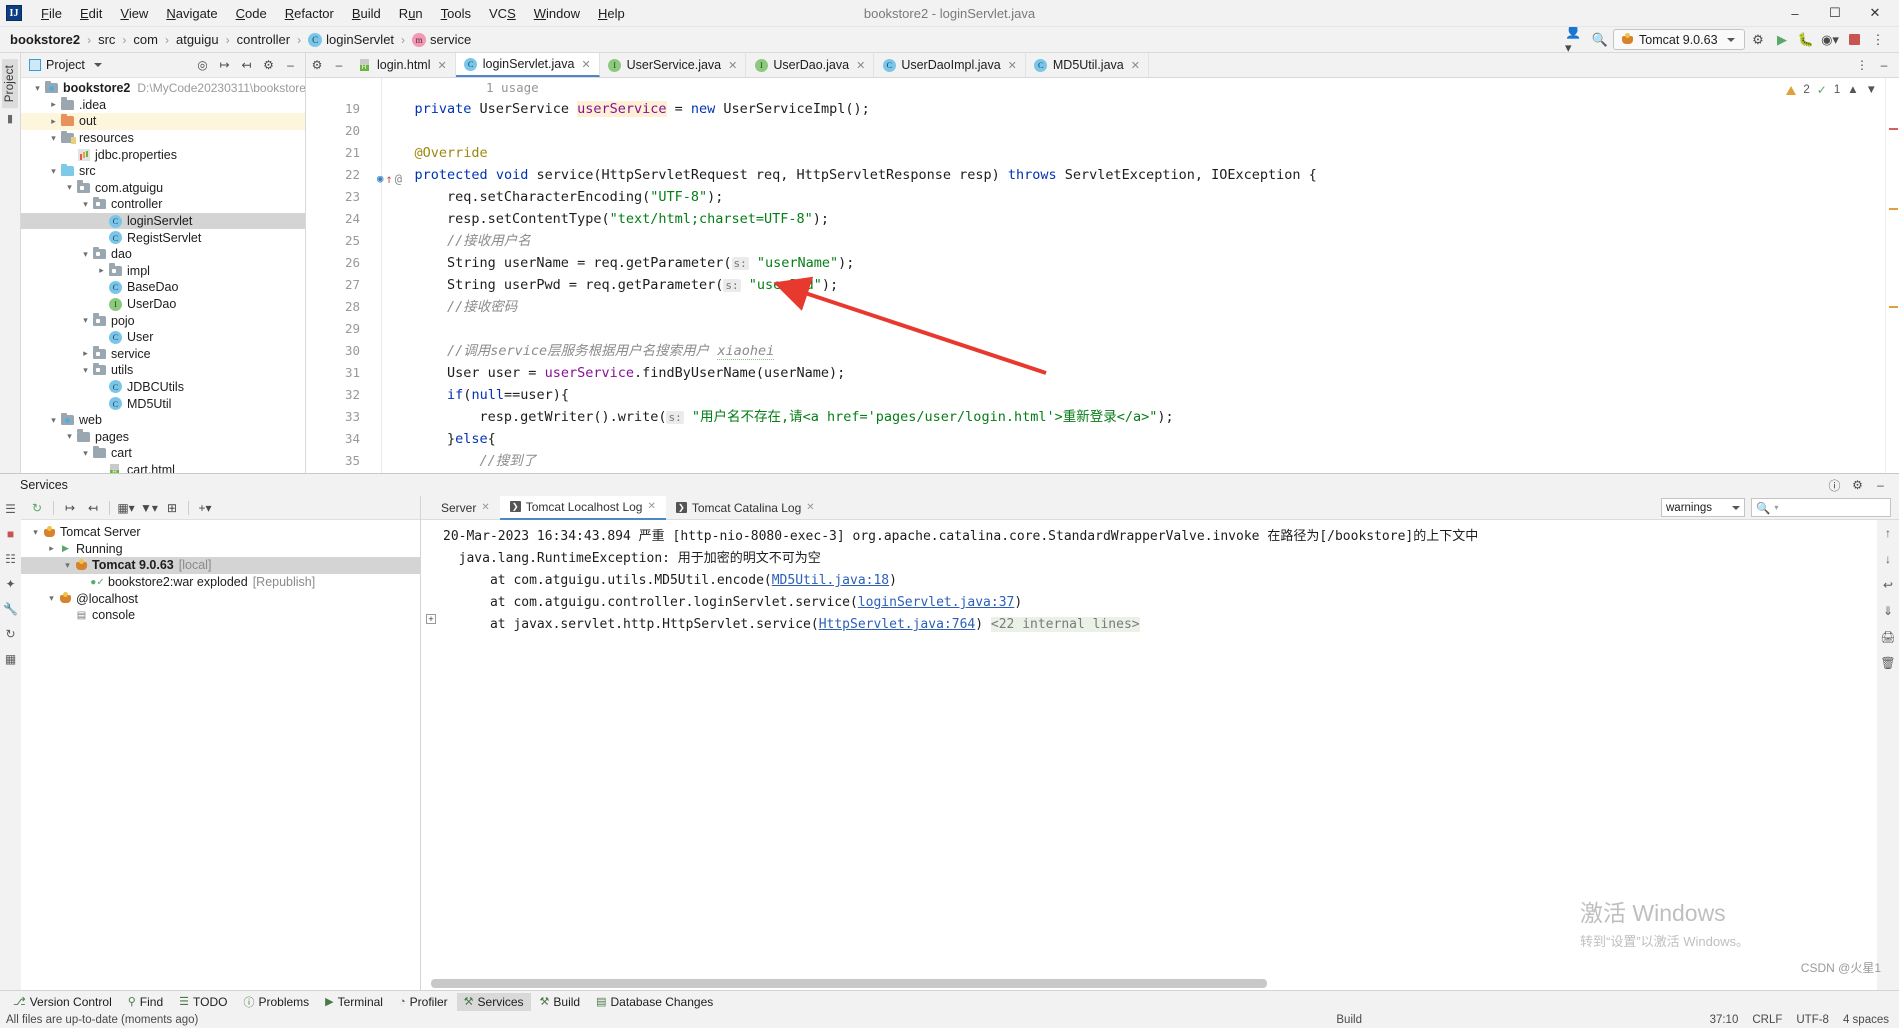 The image size is (1899, 1028). Describe the element at coordinates (560, 1002) in the screenshot. I see `status-bar-build: ⚒ Build` at that location.